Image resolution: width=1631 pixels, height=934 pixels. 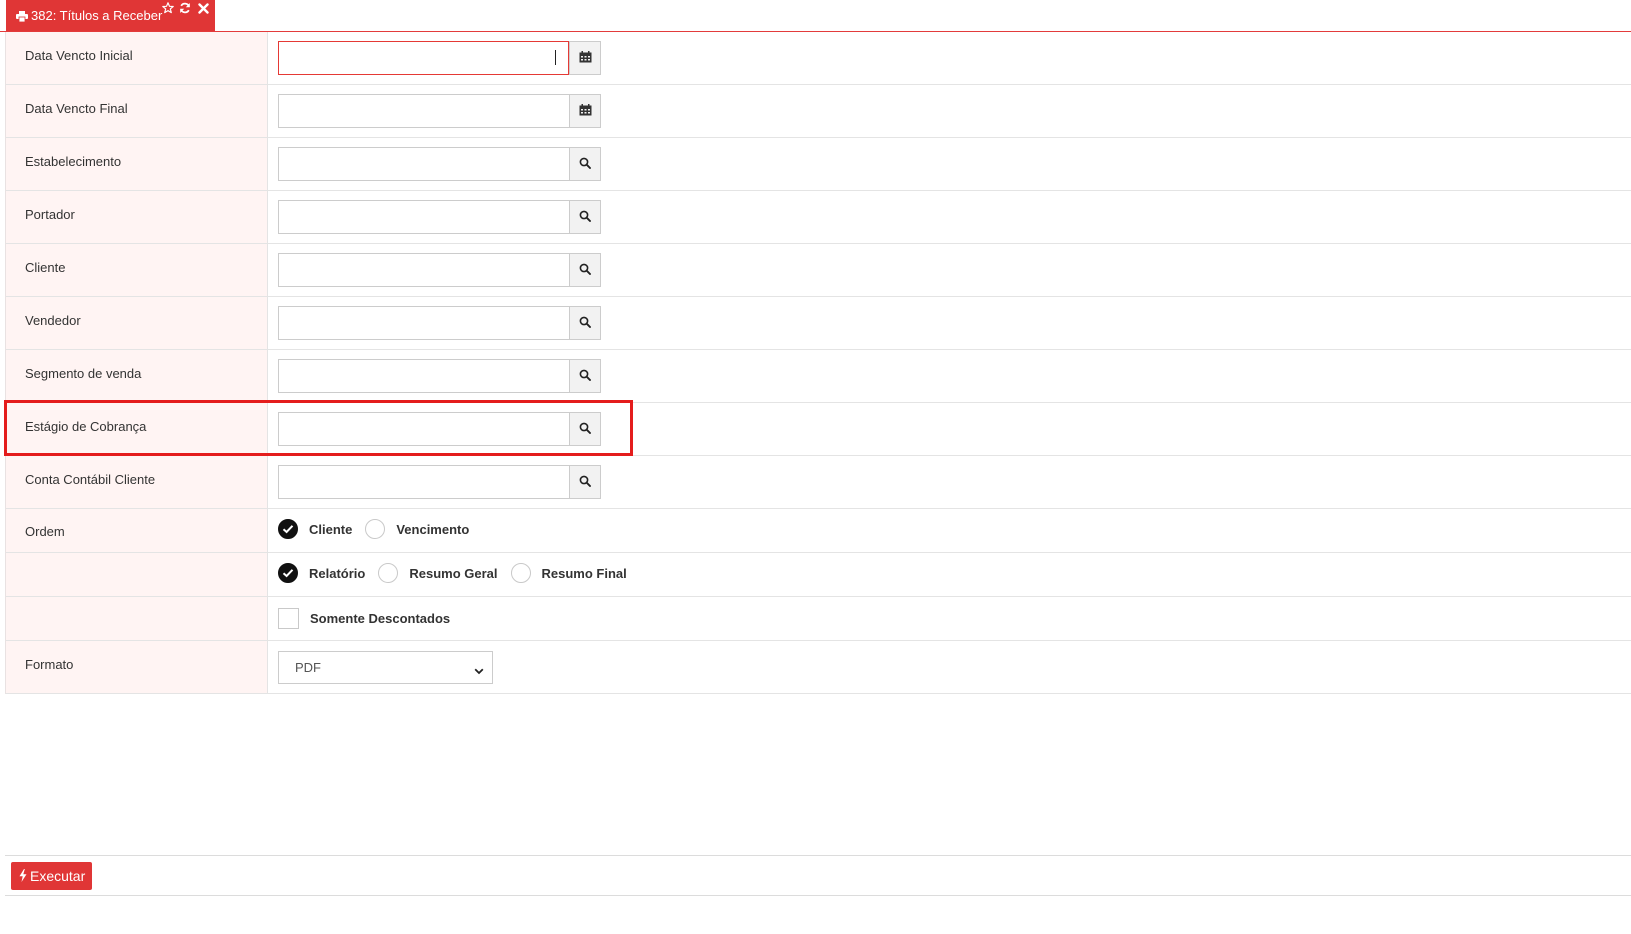 I want to click on field-label: Data Vencto Final, so click(x=76, y=108).